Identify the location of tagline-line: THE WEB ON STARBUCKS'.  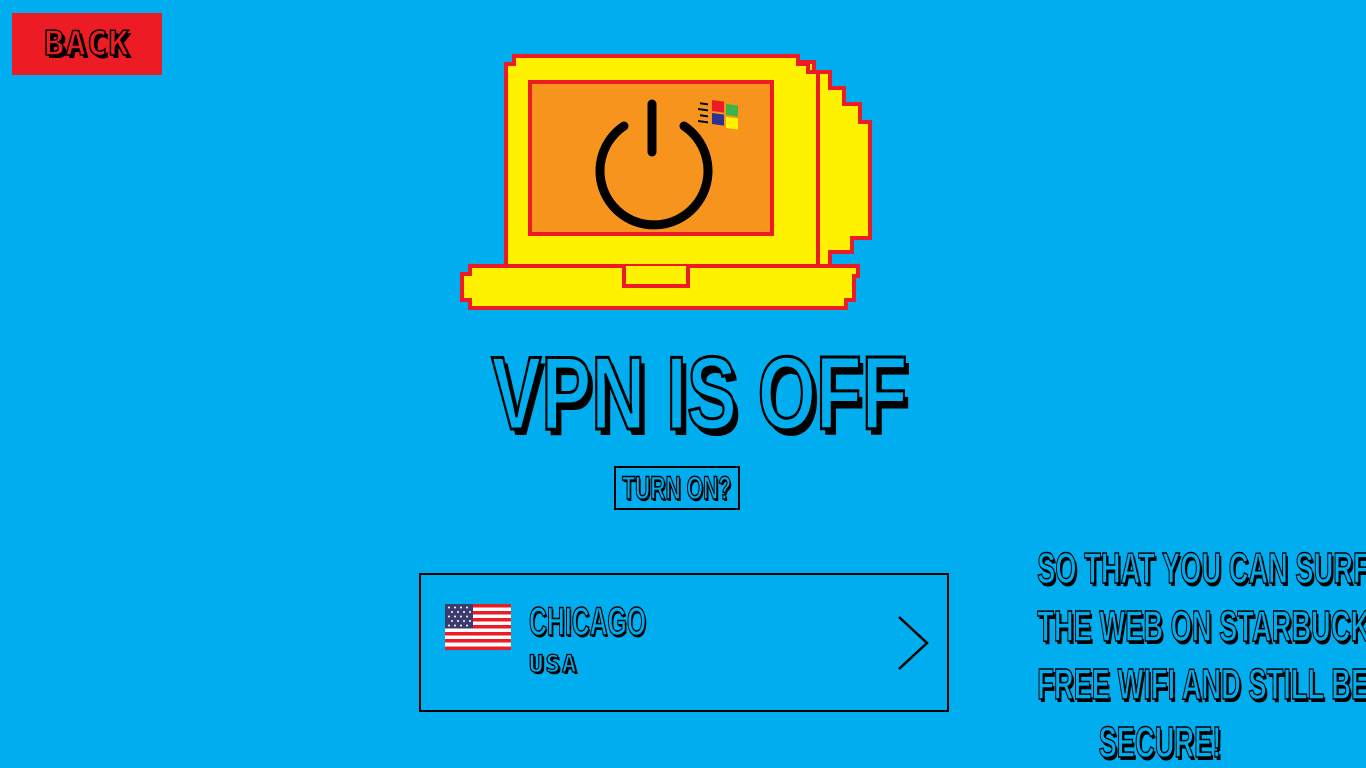
(1201, 626).